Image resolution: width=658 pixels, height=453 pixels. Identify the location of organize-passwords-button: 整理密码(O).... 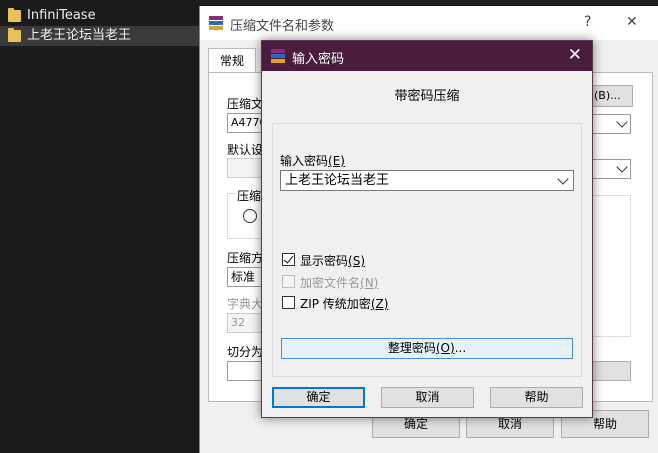
(427, 348).